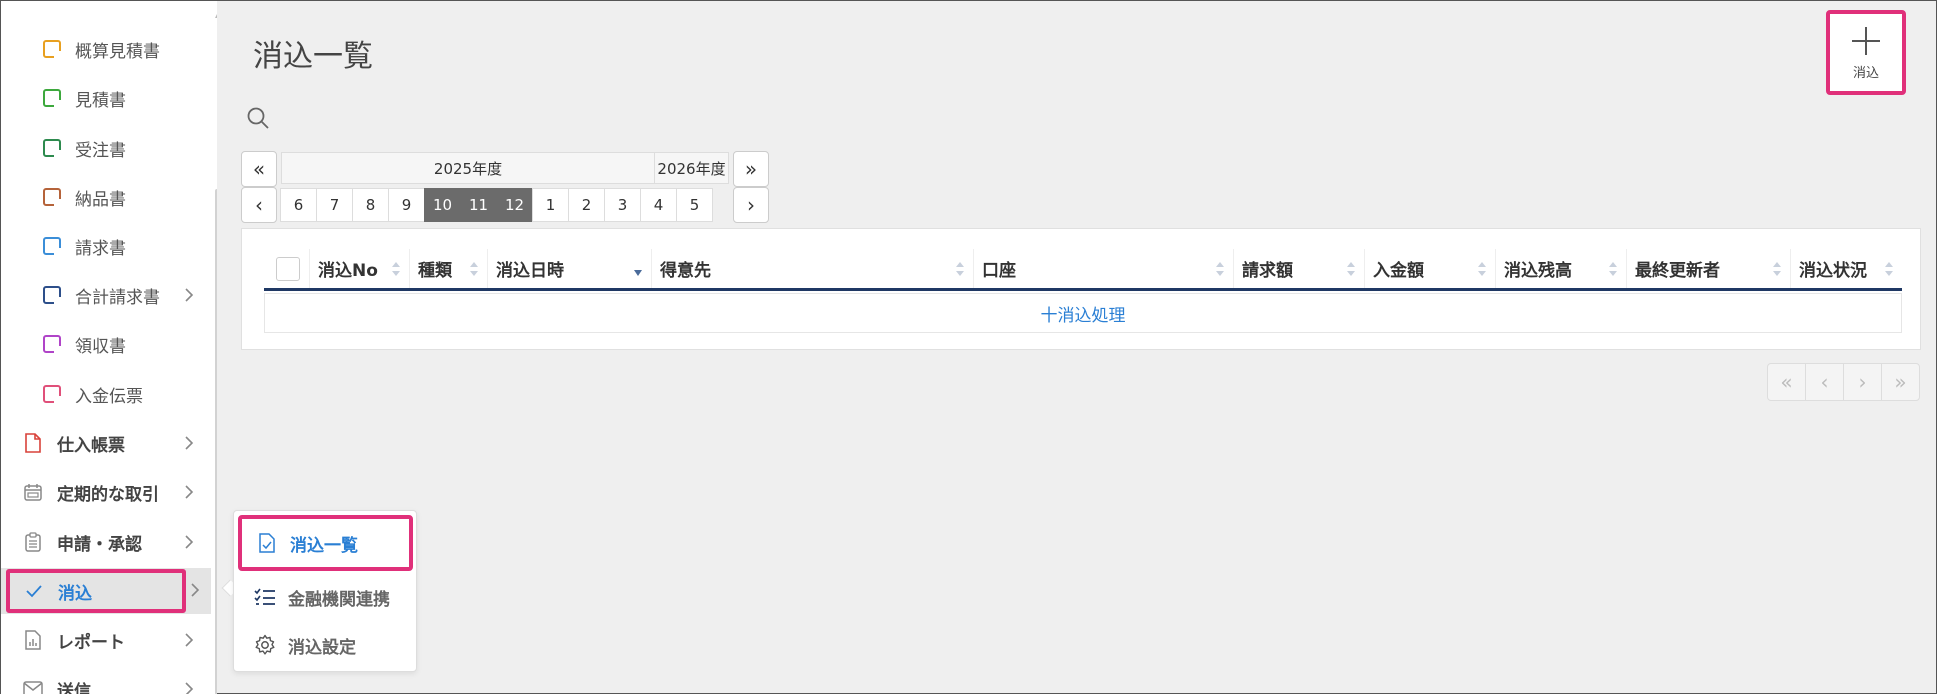 This screenshot has width=1937, height=694. I want to click on column-header: 口座, so click(1104, 268).